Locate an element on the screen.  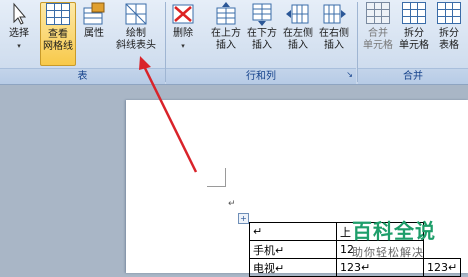
annotation-arrow is located at coordinates (168, 114).